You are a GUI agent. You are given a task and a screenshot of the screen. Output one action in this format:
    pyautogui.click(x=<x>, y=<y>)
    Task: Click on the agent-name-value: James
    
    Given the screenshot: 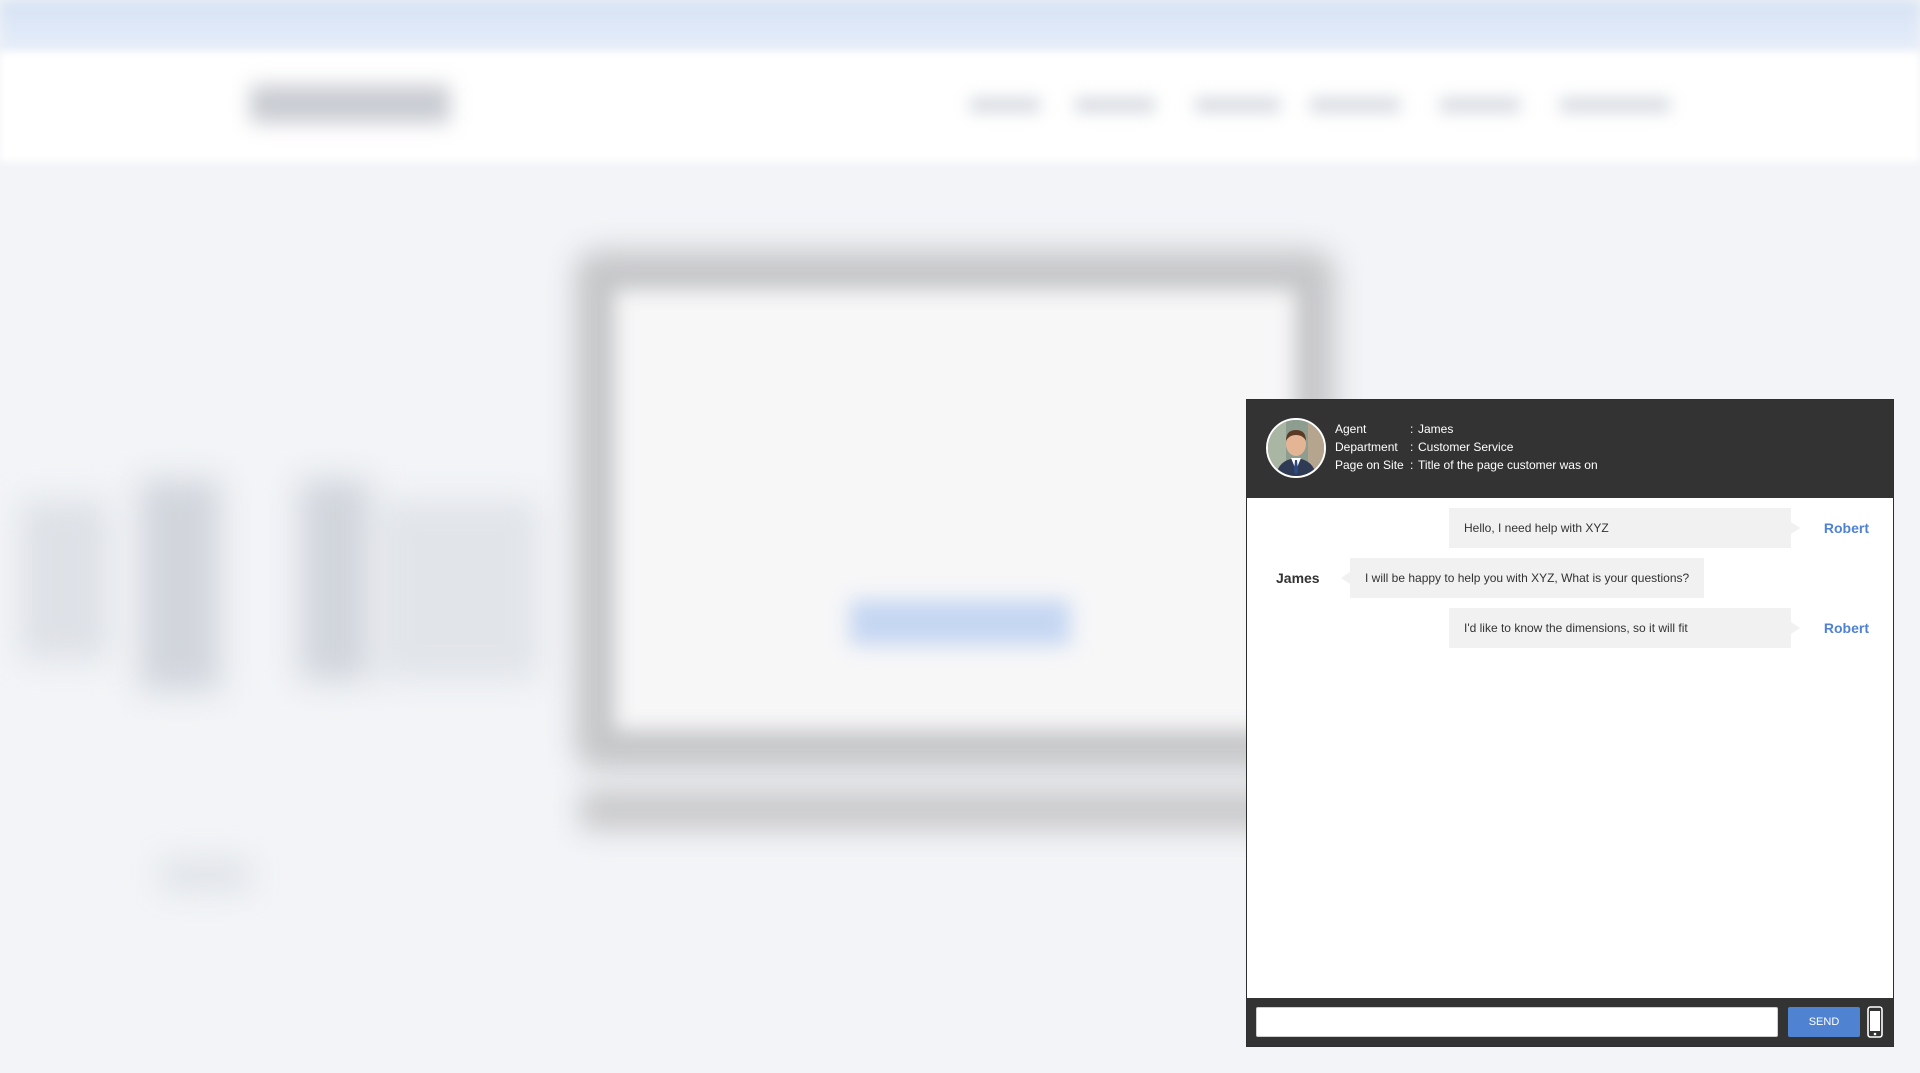 What is the action you would take?
    pyautogui.click(x=1436, y=429)
    